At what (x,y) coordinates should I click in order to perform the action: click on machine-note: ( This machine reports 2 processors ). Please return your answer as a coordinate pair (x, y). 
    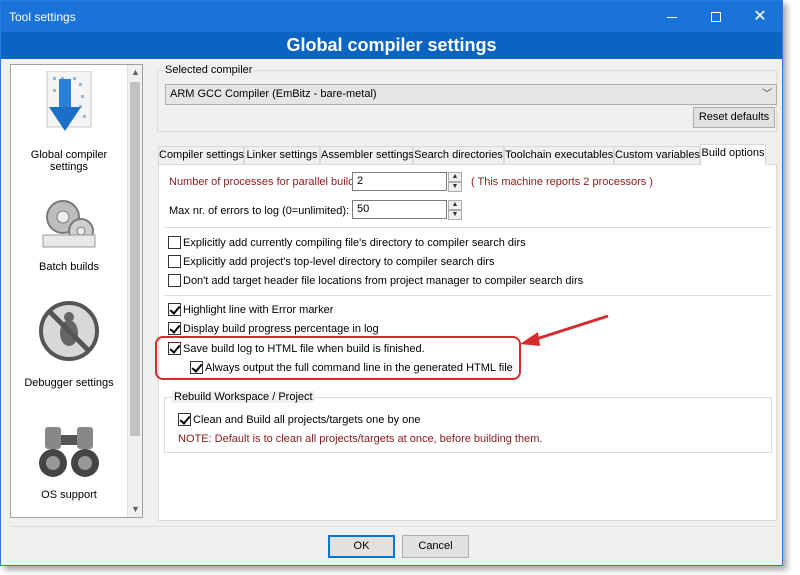
    Looking at the image, I should click on (562, 182).